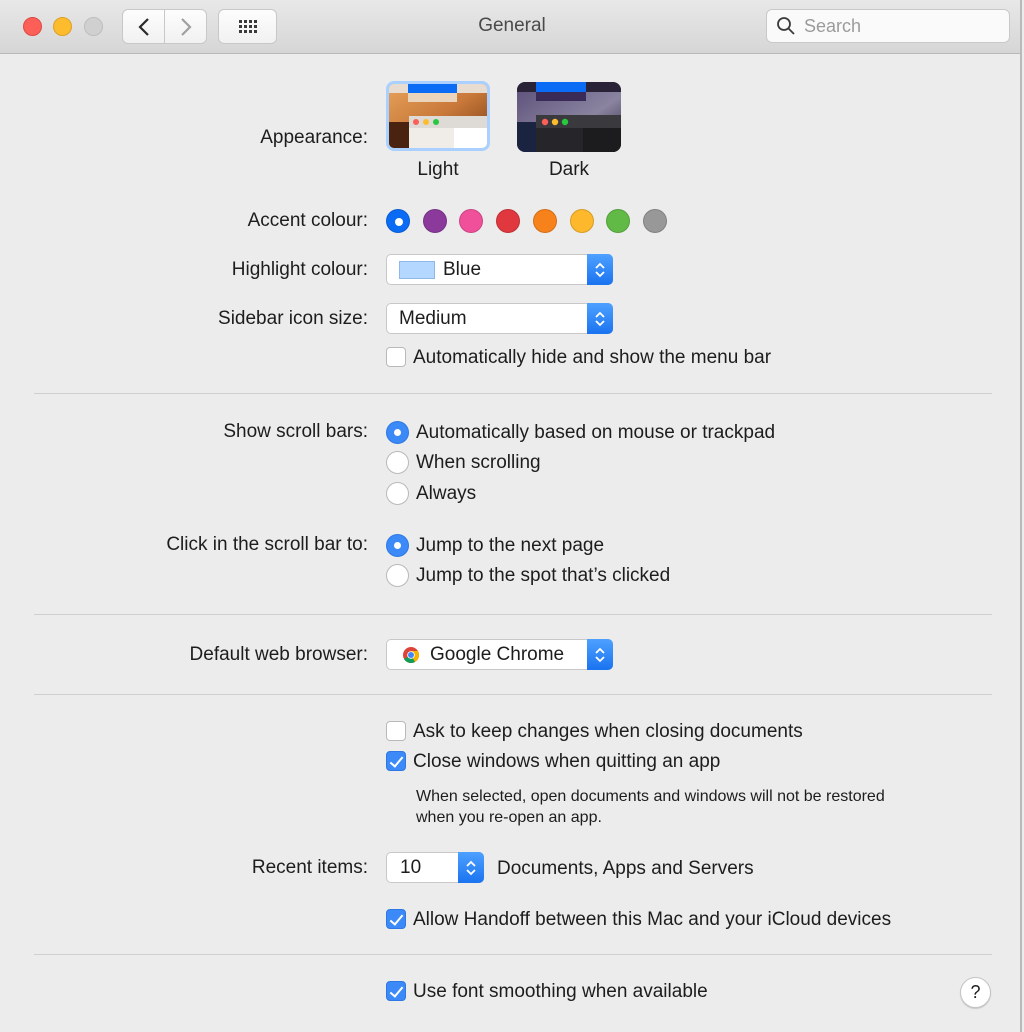 The image size is (1024, 1032). What do you see at coordinates (569, 169) in the screenshot?
I see `appearance-dark-label: Dark` at bounding box center [569, 169].